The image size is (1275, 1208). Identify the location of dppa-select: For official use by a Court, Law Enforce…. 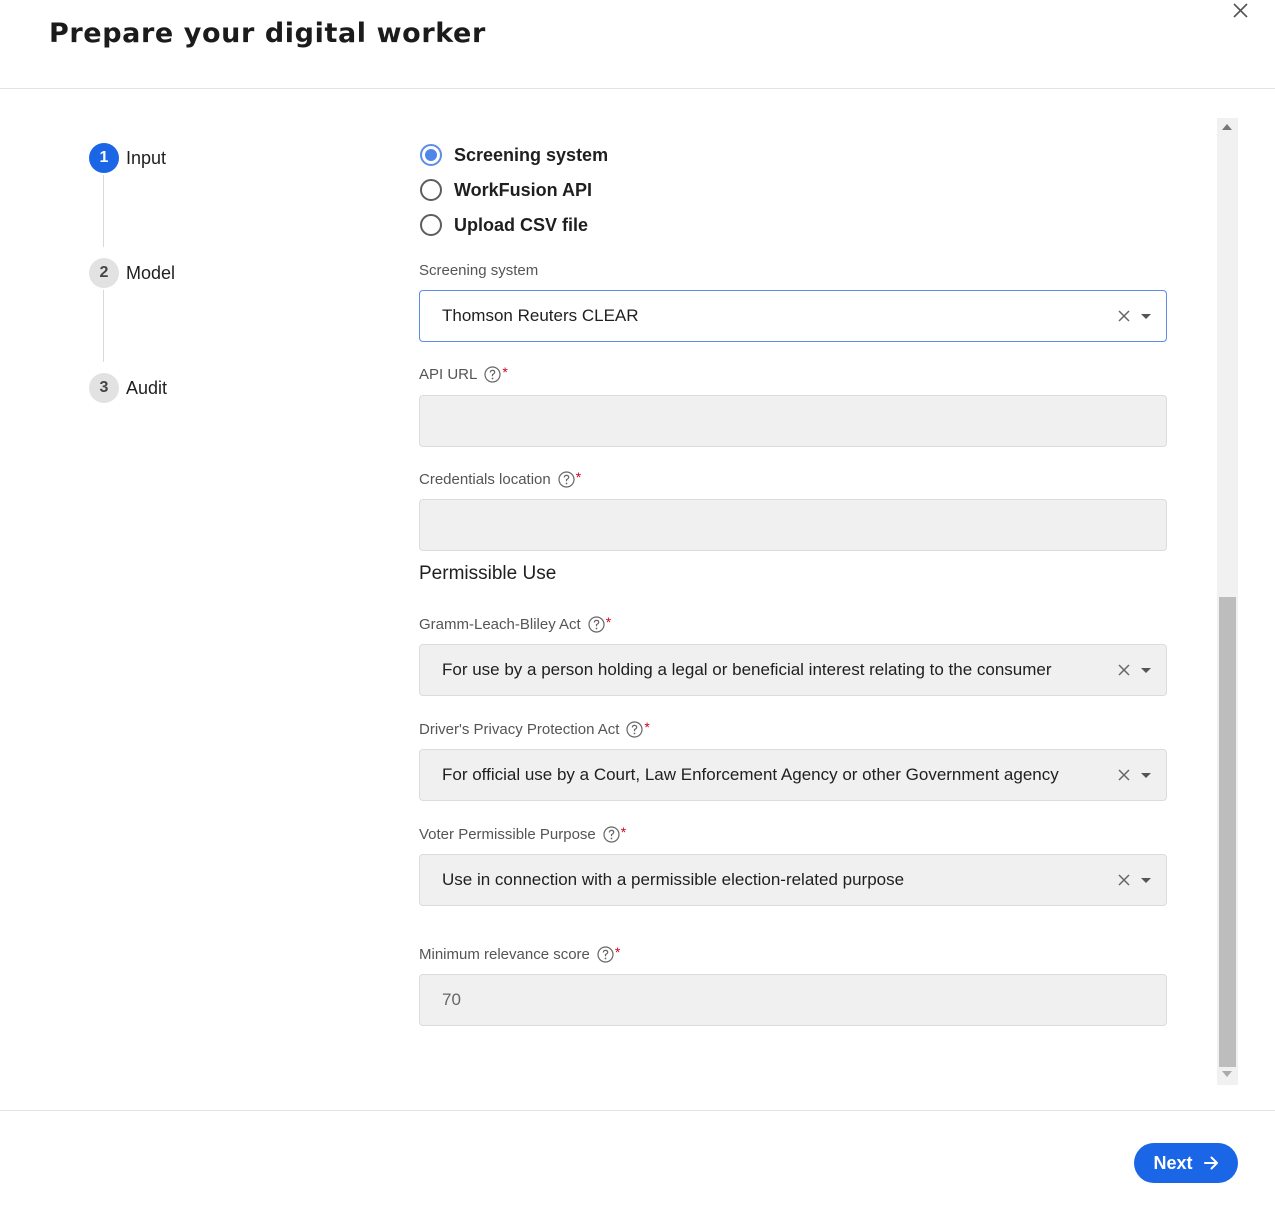
(793, 775).